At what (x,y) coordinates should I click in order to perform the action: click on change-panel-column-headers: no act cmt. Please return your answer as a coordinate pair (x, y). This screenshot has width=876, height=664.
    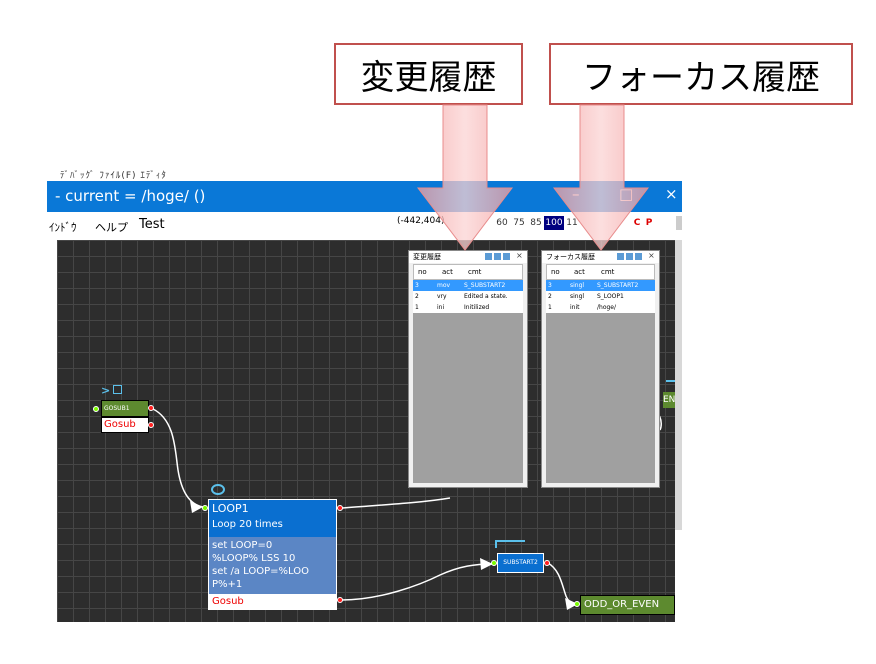
    Looking at the image, I should click on (468, 272).